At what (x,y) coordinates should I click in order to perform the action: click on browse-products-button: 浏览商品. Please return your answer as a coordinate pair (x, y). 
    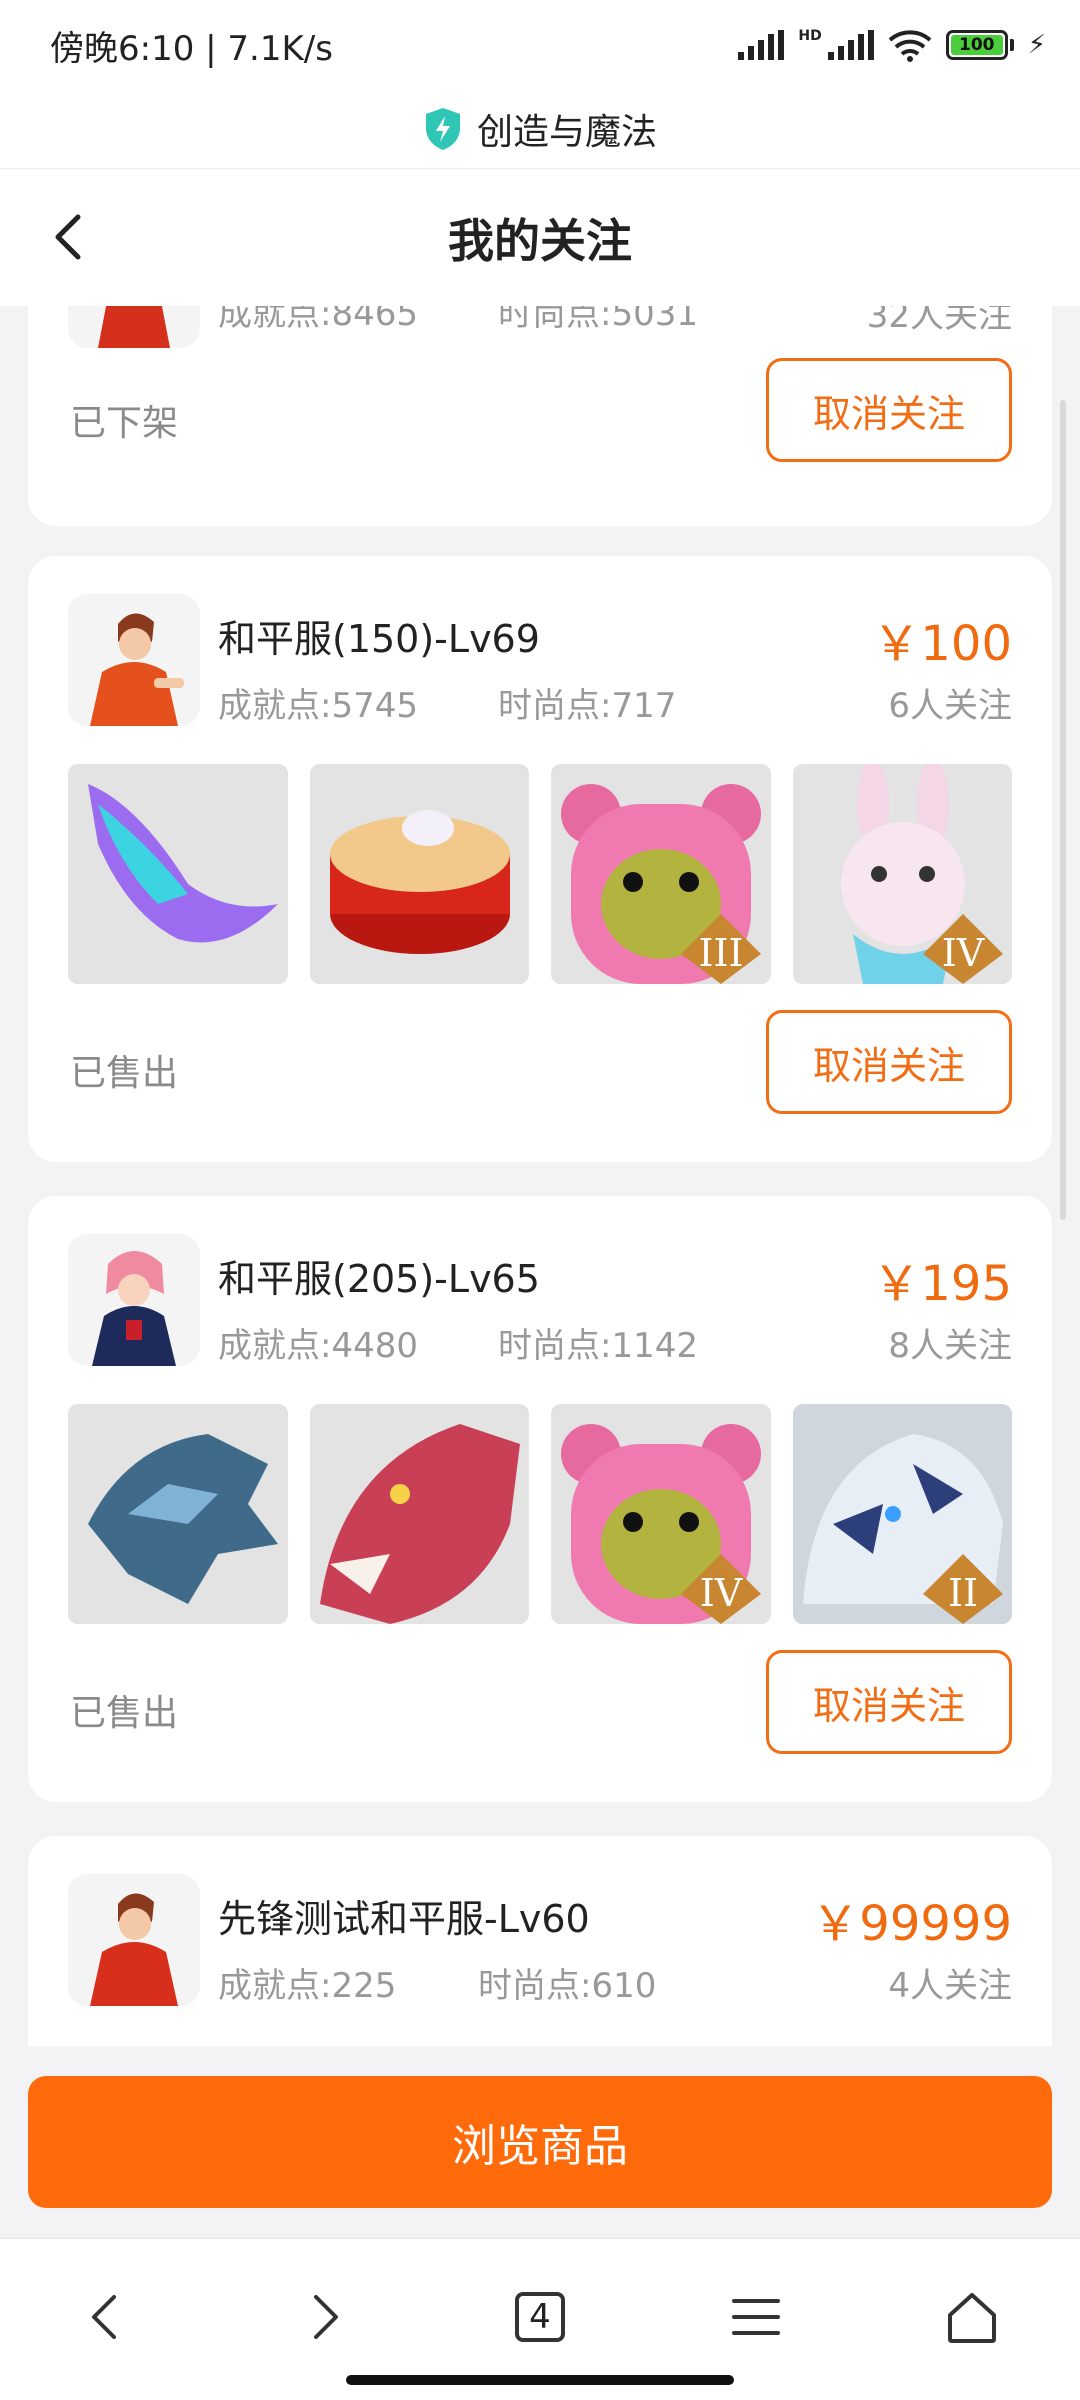
    Looking at the image, I should click on (540, 2142).